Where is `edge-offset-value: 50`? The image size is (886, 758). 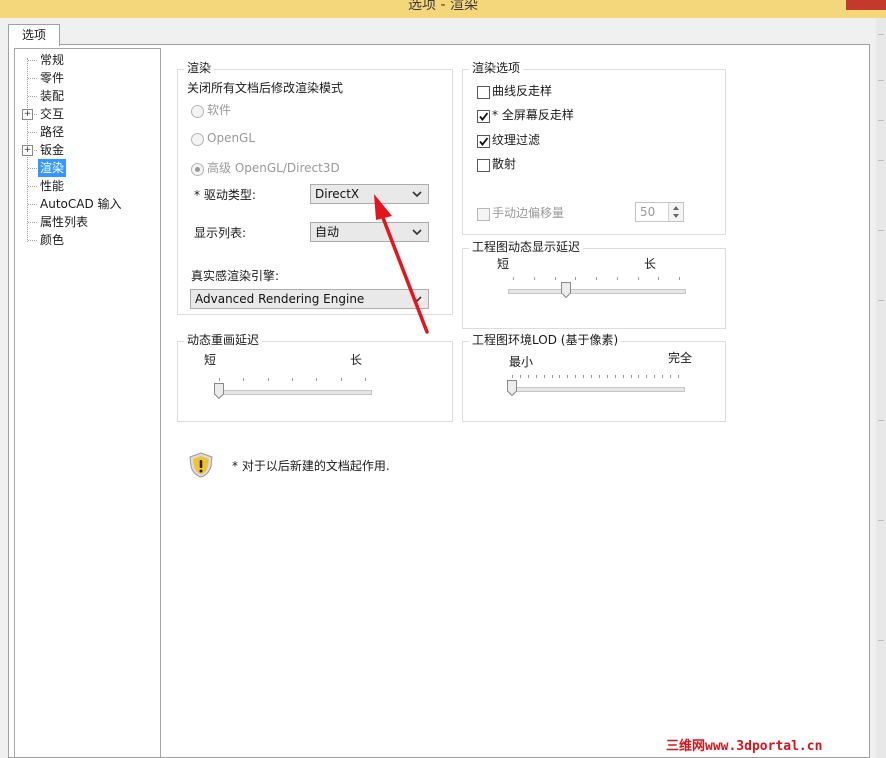
edge-offset-value: 50 is located at coordinates (648, 212).